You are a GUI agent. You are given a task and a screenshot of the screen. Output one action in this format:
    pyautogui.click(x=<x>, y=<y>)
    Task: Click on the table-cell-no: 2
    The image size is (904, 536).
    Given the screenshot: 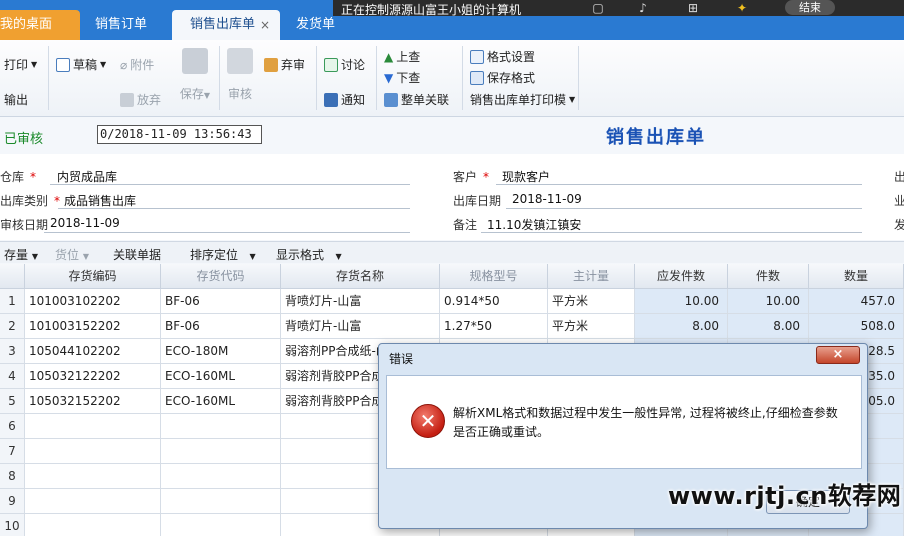 What is the action you would take?
    pyautogui.click(x=12, y=326)
    